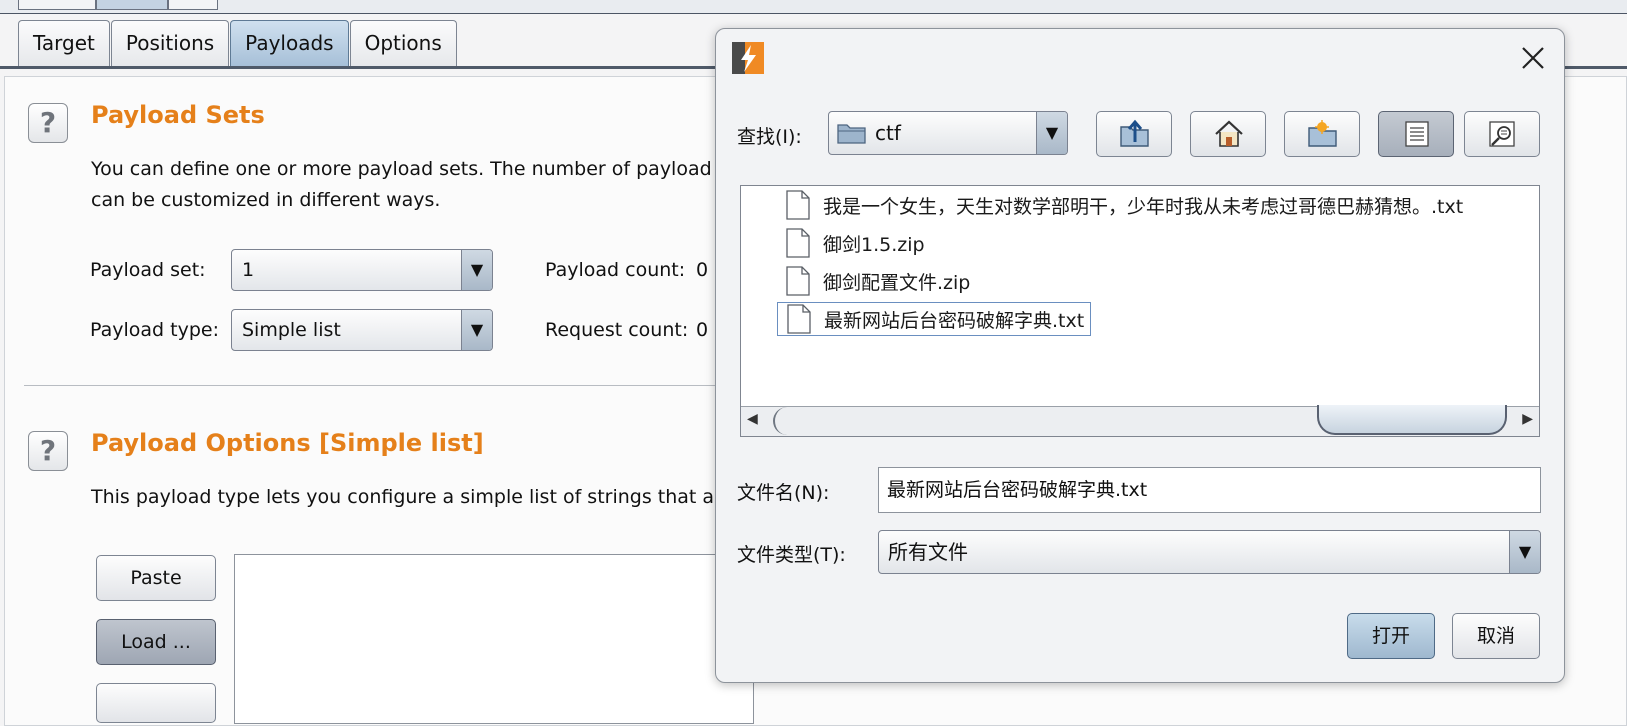 The height and width of the screenshot is (726, 1627). I want to click on look-in-label: 查找(I):, so click(769, 137).